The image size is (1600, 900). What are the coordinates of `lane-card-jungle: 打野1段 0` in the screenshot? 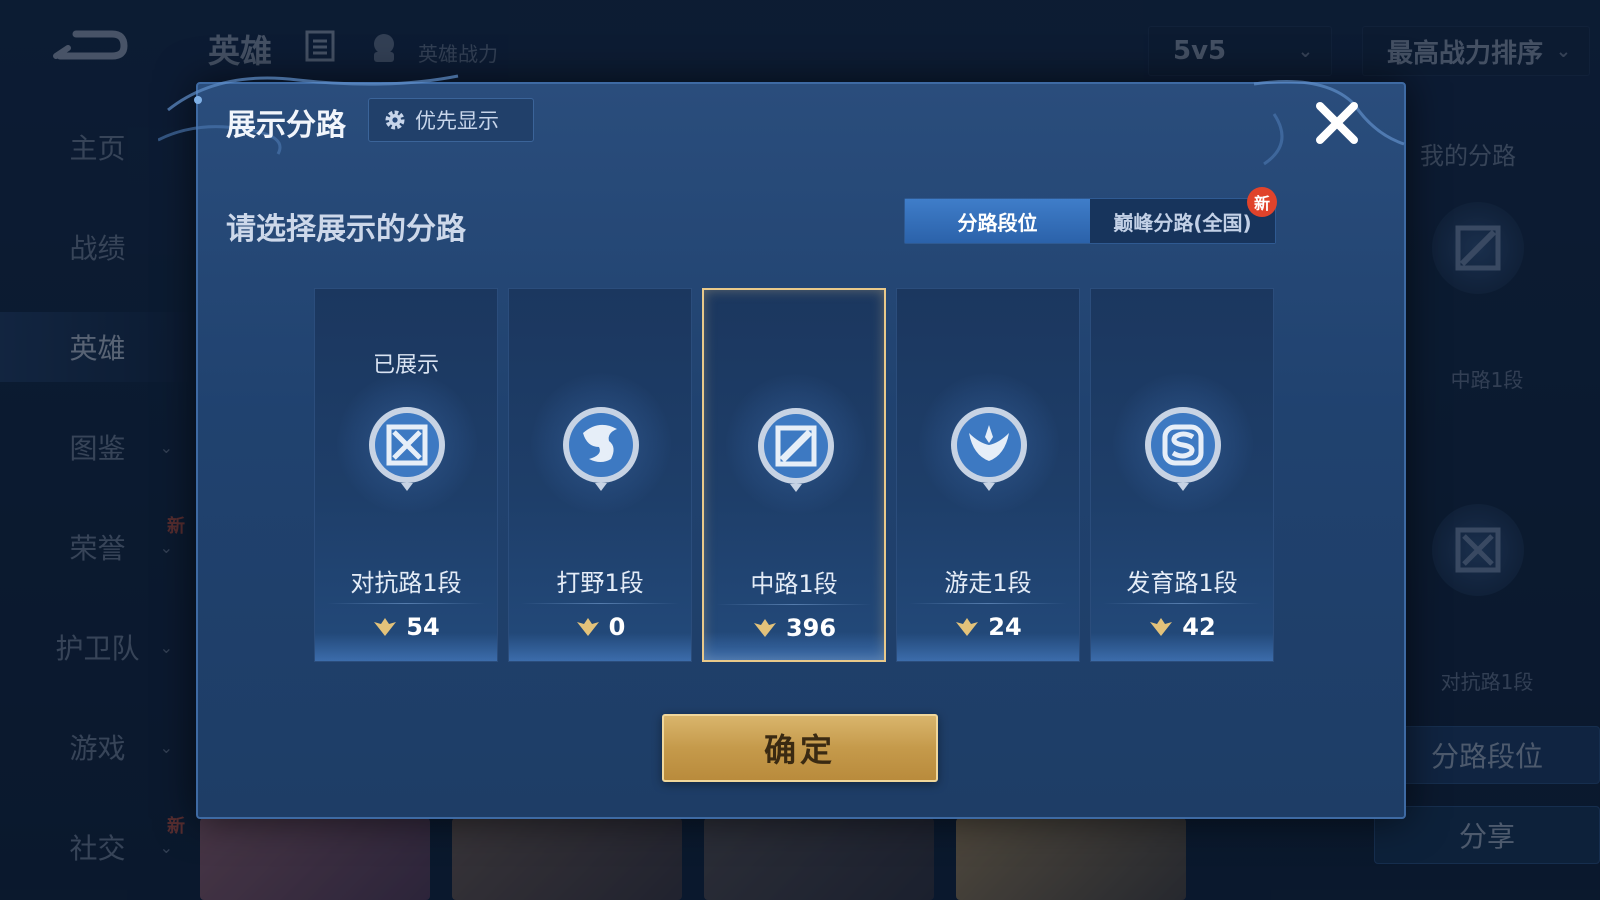 It's located at (600, 475).